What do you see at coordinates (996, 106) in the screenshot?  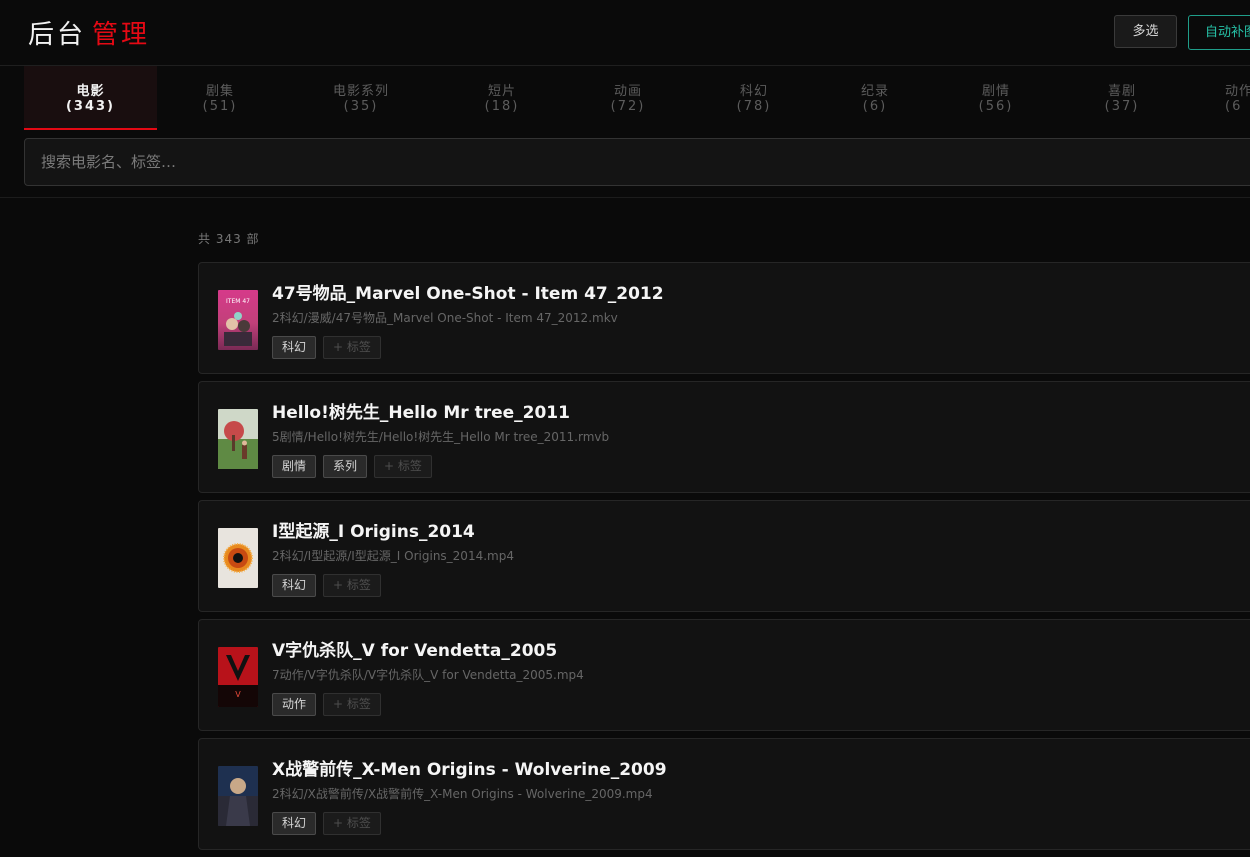 I see `tab-count: (56)` at bounding box center [996, 106].